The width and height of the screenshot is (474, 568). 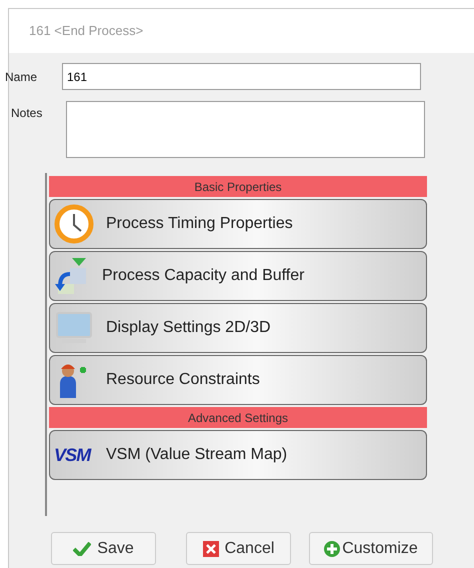 What do you see at coordinates (241, 76) in the screenshot?
I see `name-field: 161` at bounding box center [241, 76].